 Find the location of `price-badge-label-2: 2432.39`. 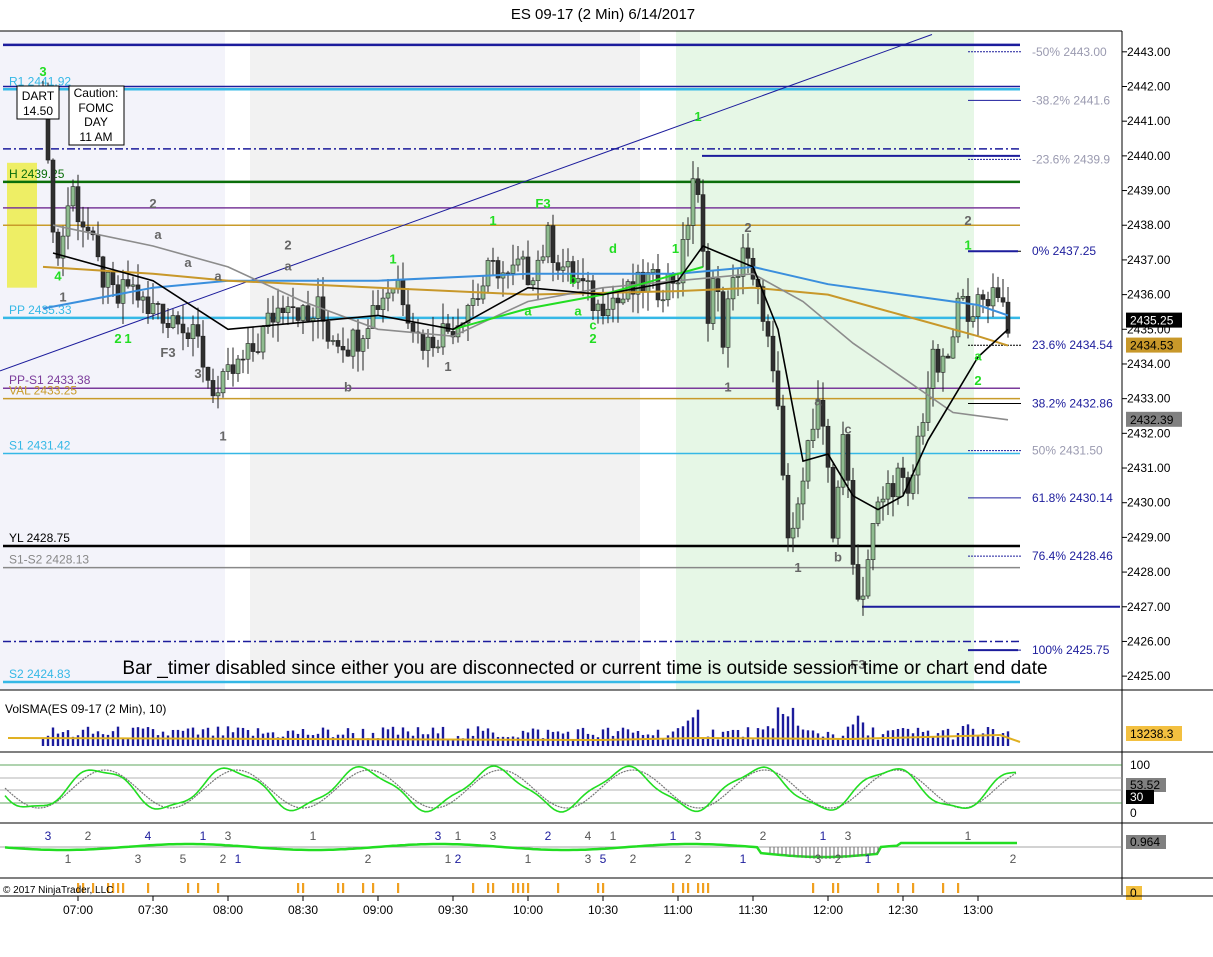

price-badge-label-2: 2432.39 is located at coordinates (1152, 420).